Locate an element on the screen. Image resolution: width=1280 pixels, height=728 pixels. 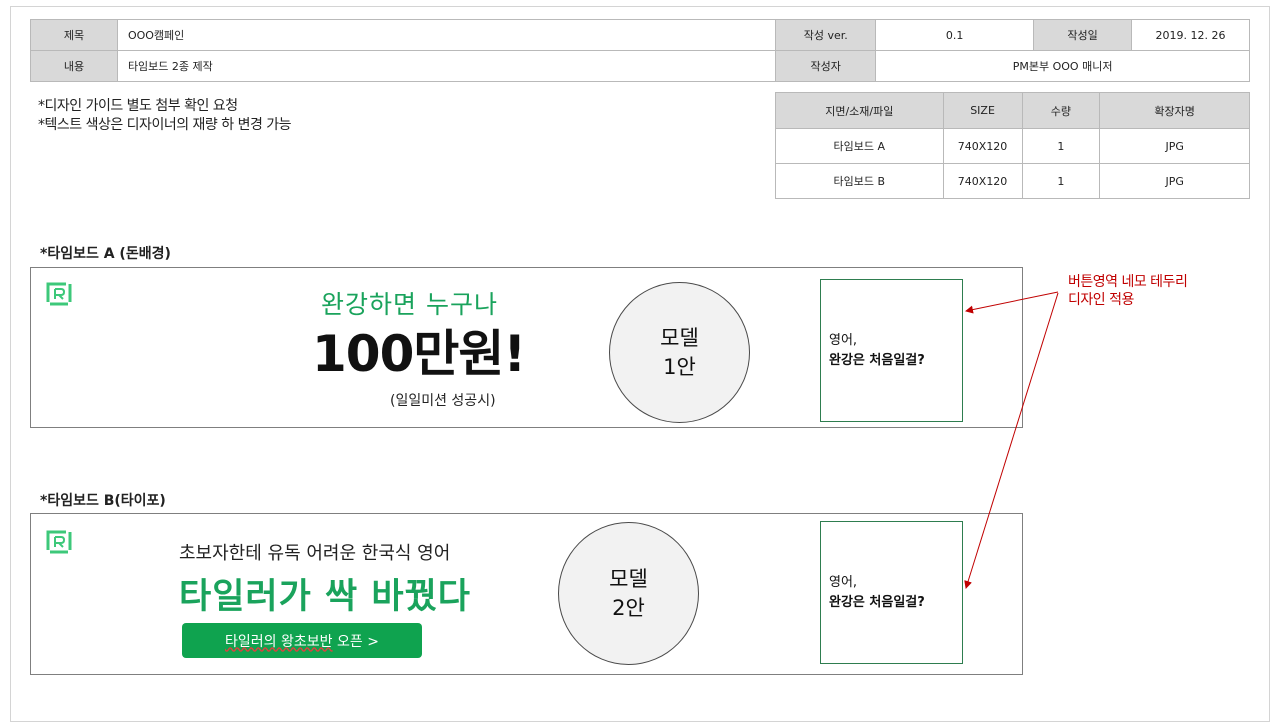
note-line: *디자인 가이드 별도 첨부 확인 요청 is located at coordinates (138, 106).